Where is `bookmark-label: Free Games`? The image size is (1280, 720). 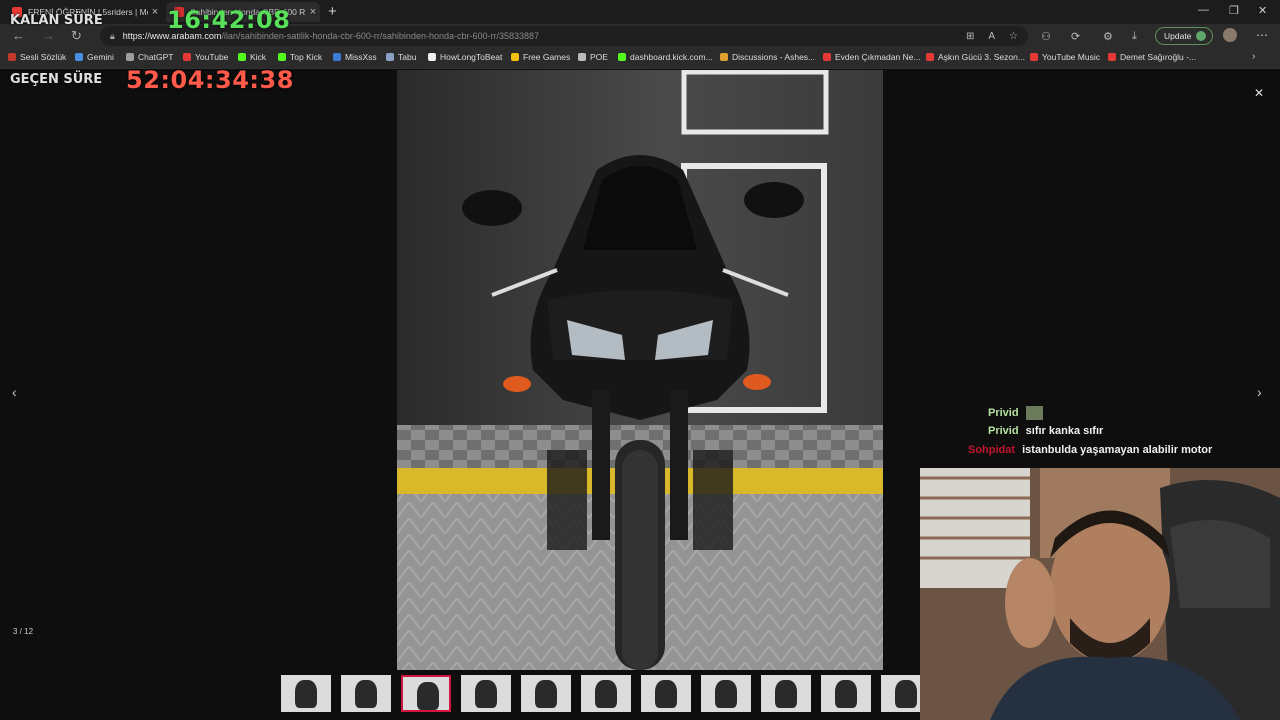
bookmark-label: Free Games is located at coordinates (547, 57).